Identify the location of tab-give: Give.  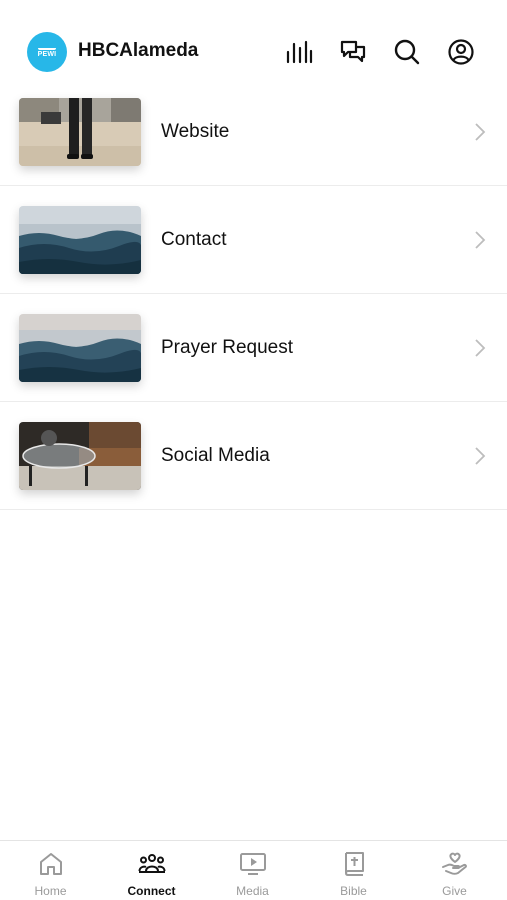
(454, 870).